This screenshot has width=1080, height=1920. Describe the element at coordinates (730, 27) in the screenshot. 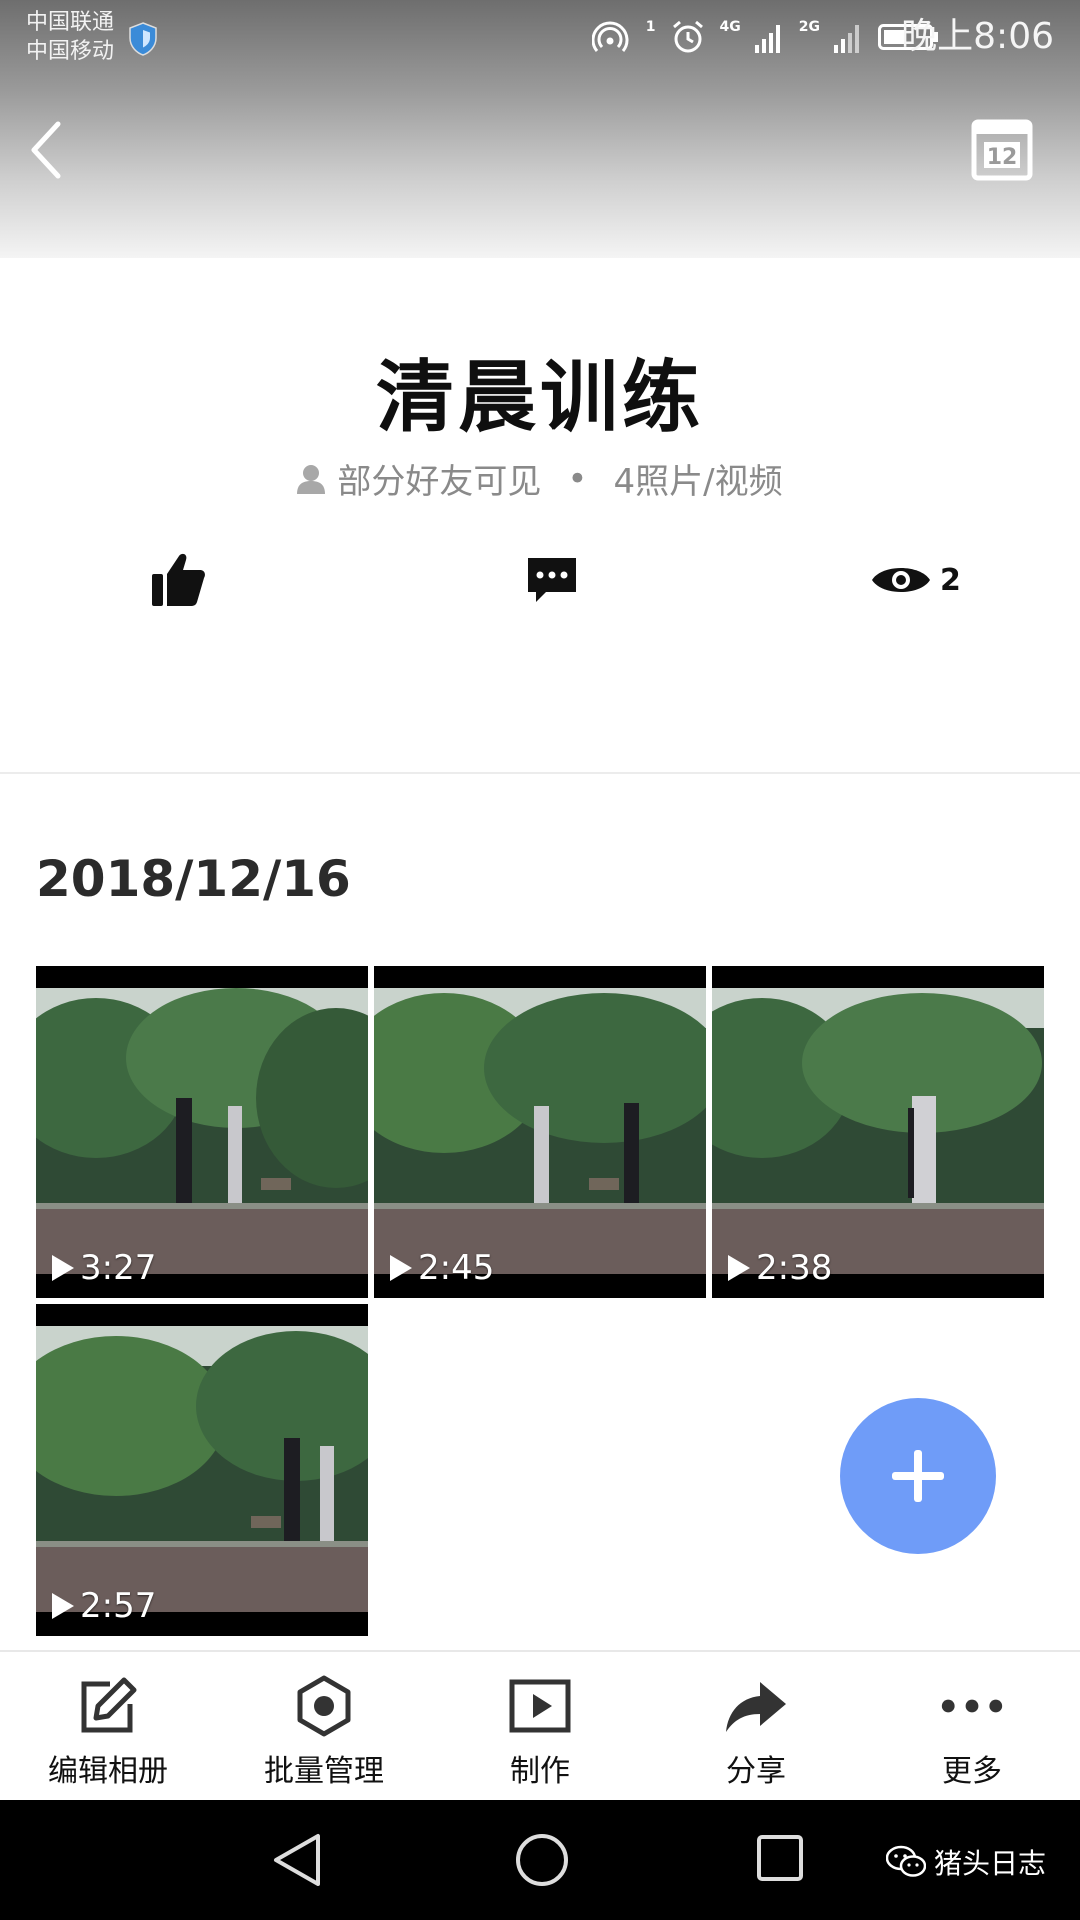

I see `network-4g-label: 4G` at that location.